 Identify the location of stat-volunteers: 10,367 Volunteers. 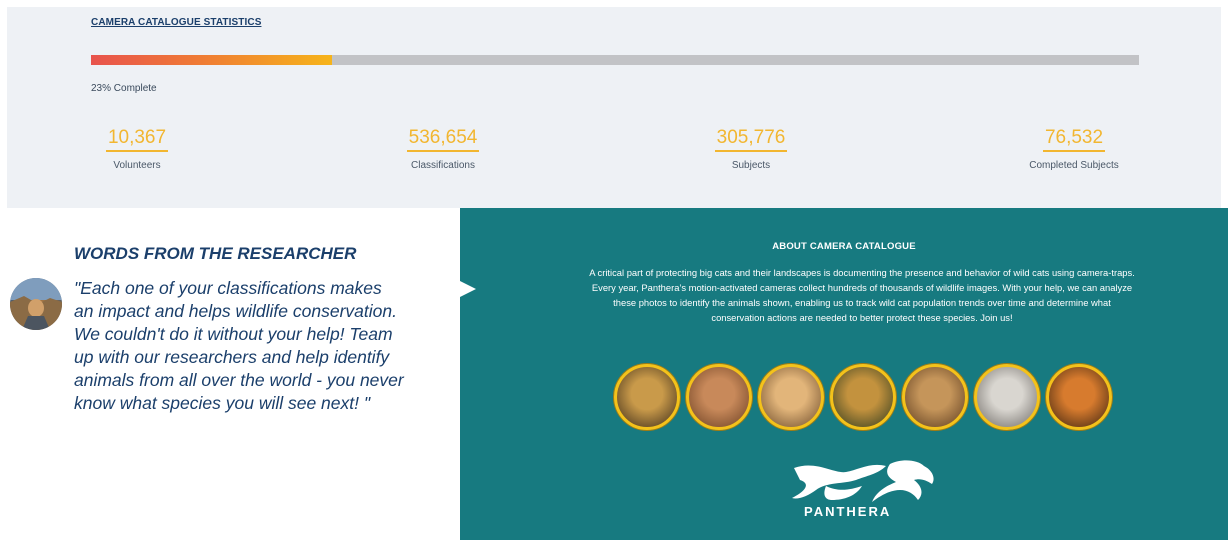
(137, 149).